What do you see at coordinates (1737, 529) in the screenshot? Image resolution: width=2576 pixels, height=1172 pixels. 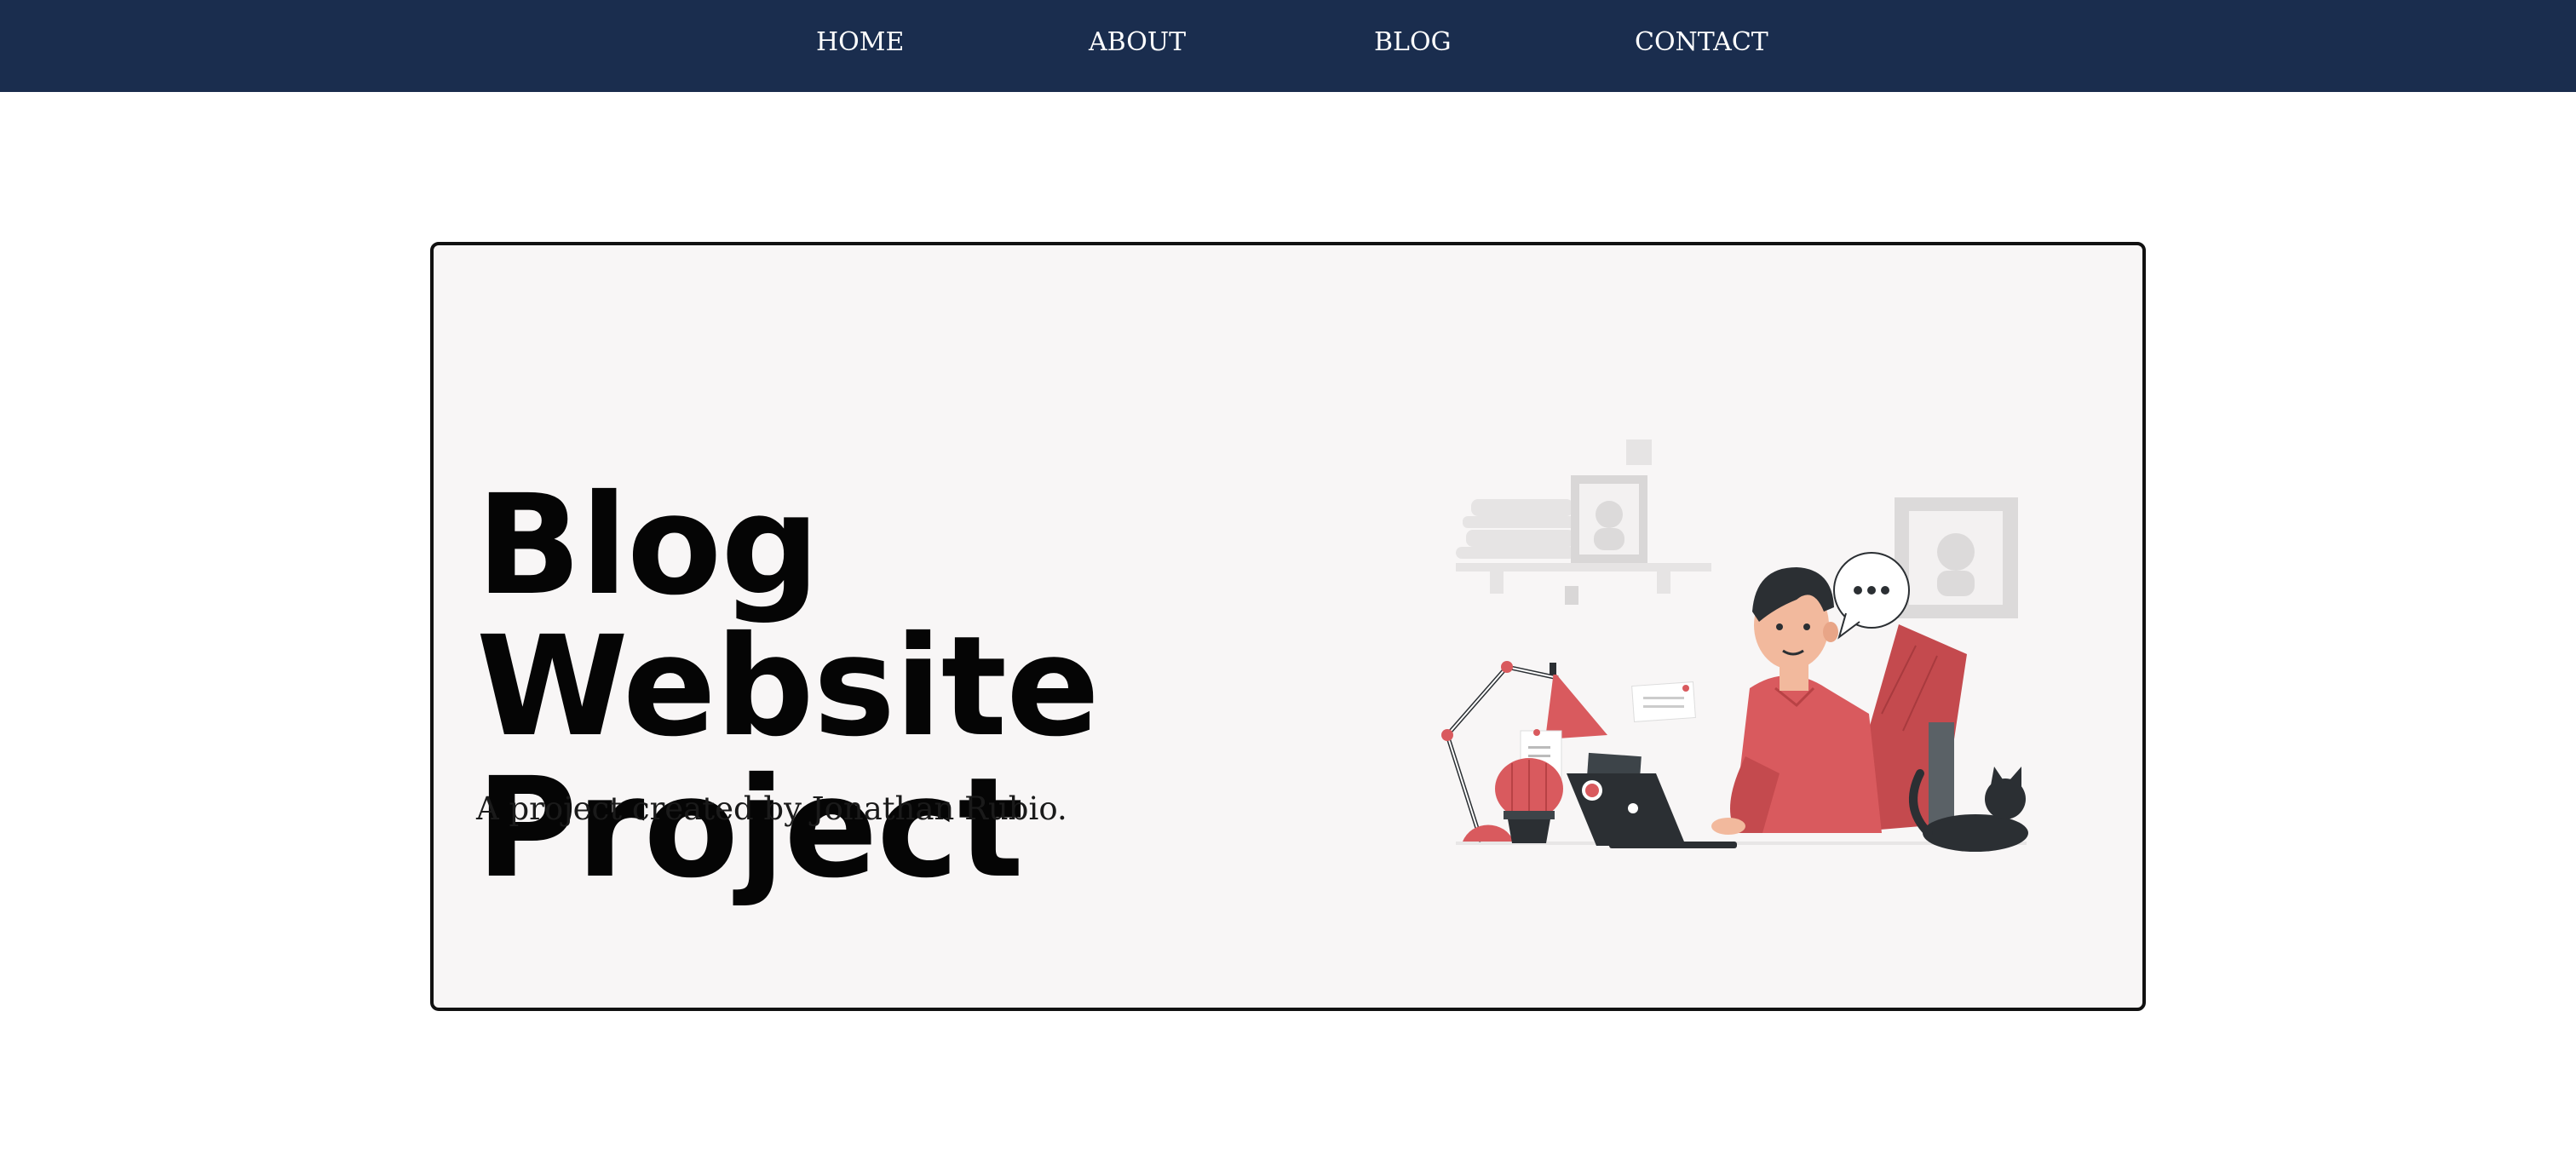 I see `background-shelf` at bounding box center [1737, 529].